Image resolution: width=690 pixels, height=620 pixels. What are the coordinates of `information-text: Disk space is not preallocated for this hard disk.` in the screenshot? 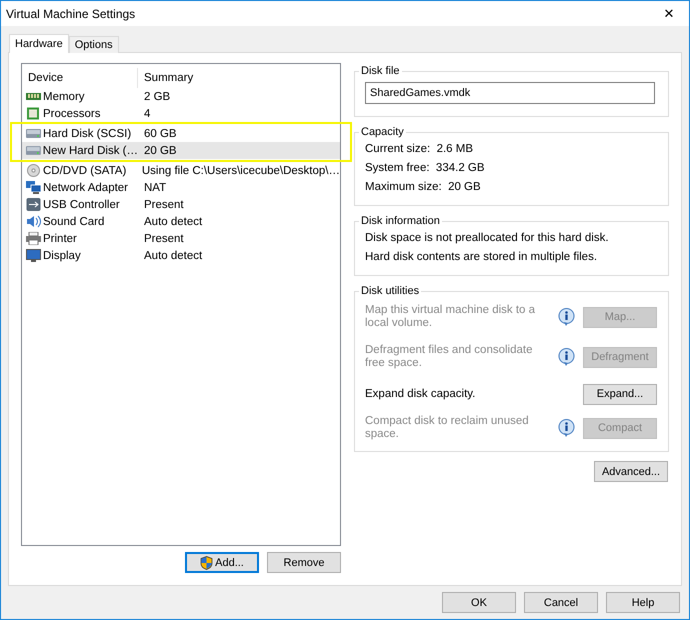 It's located at (487, 238).